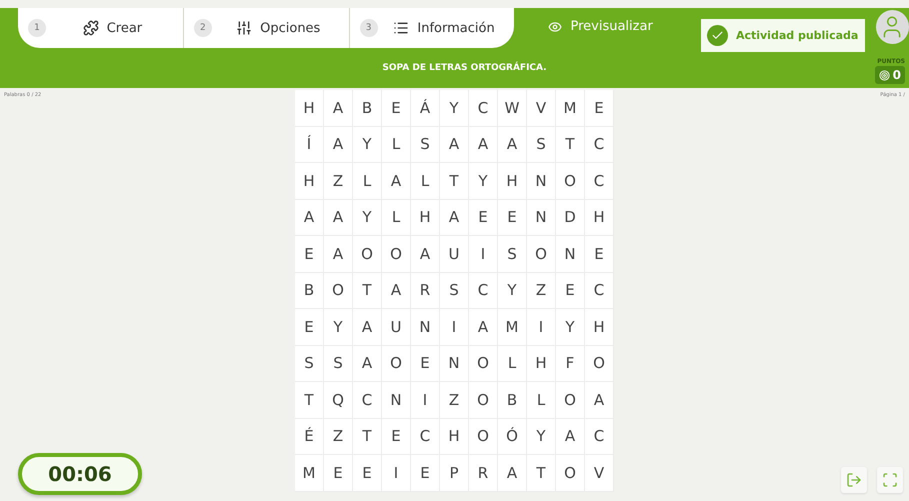 Image resolution: width=909 pixels, height=501 pixels. I want to click on letter-cell: Ó, so click(512, 436).